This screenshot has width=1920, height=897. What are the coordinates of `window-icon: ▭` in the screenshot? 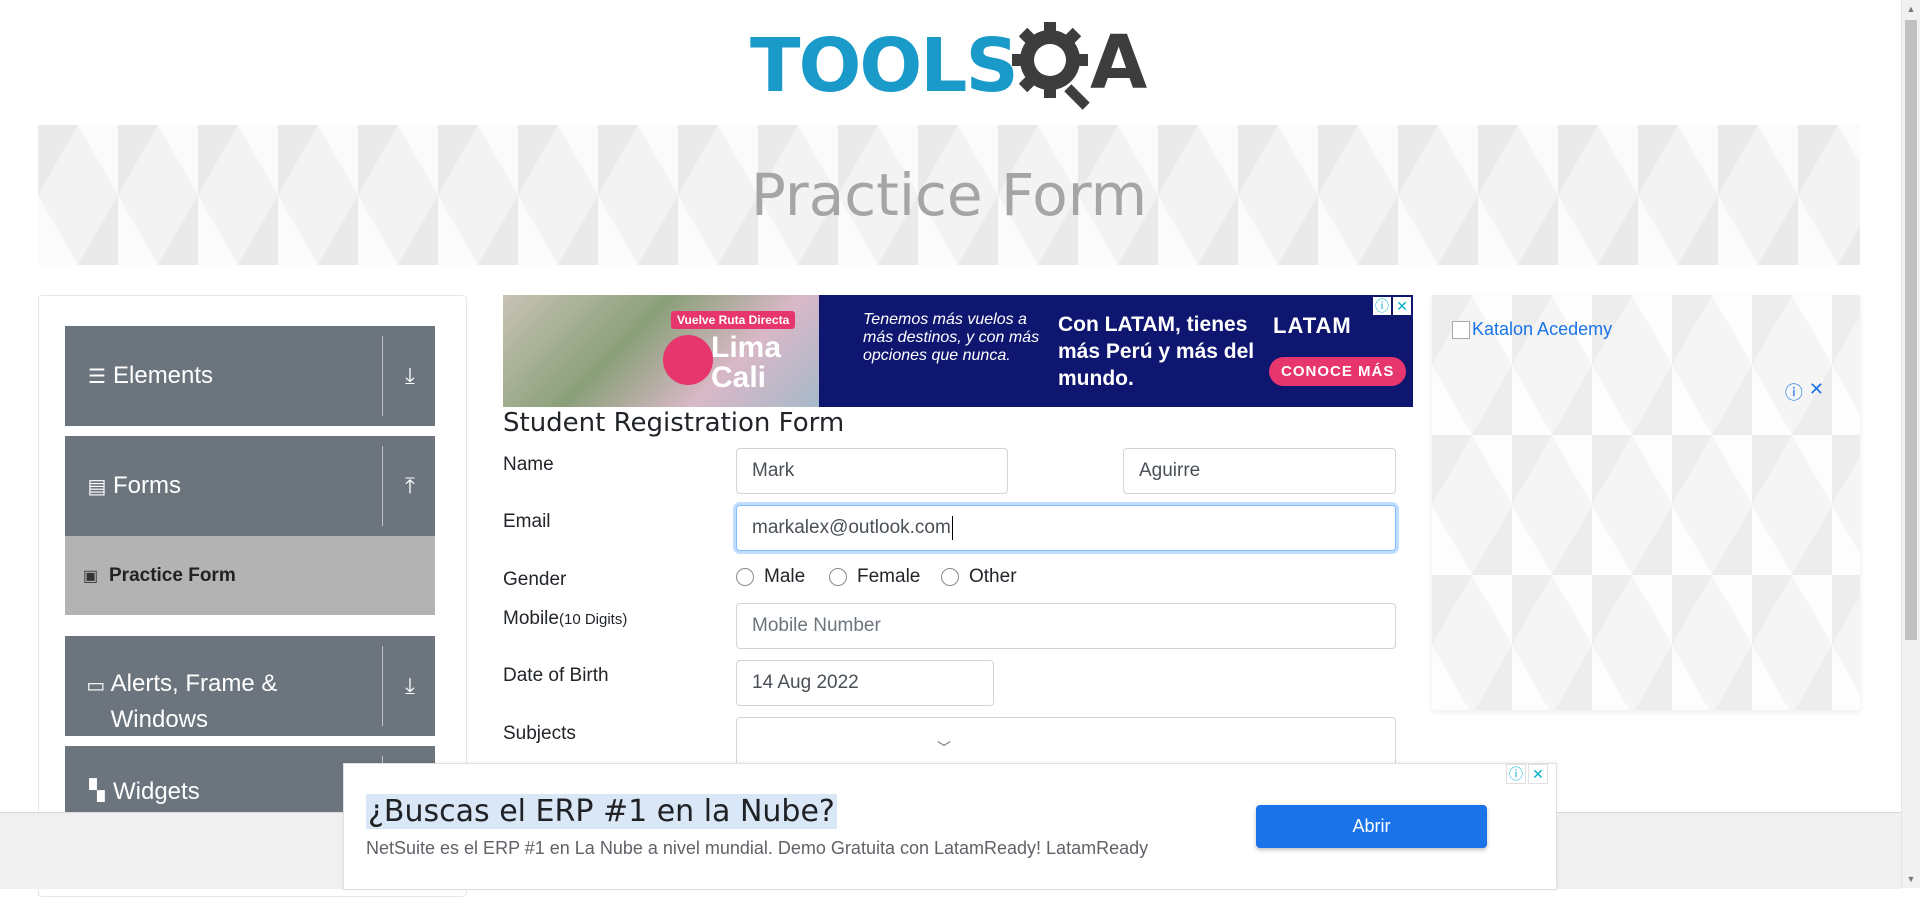 It's located at (96, 686).